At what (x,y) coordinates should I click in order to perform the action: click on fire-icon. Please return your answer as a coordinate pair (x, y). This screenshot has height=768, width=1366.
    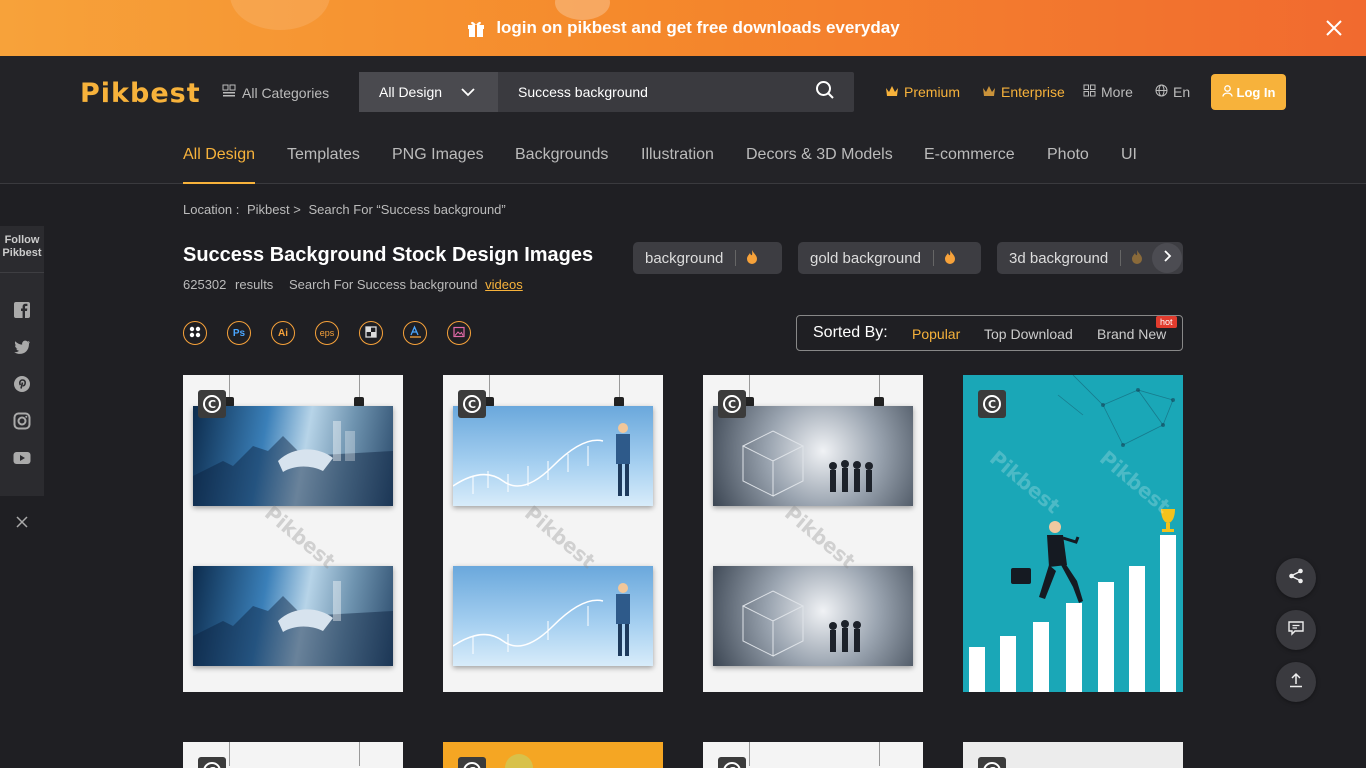
    Looking at the image, I should click on (1137, 258).